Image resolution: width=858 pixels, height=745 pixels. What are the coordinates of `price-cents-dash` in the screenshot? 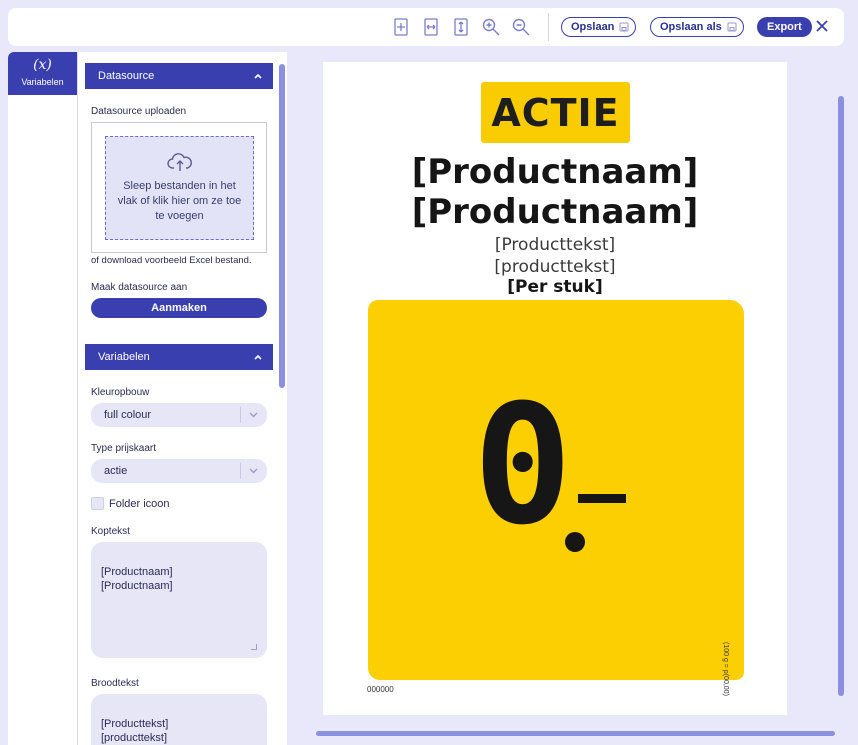 It's located at (602, 498).